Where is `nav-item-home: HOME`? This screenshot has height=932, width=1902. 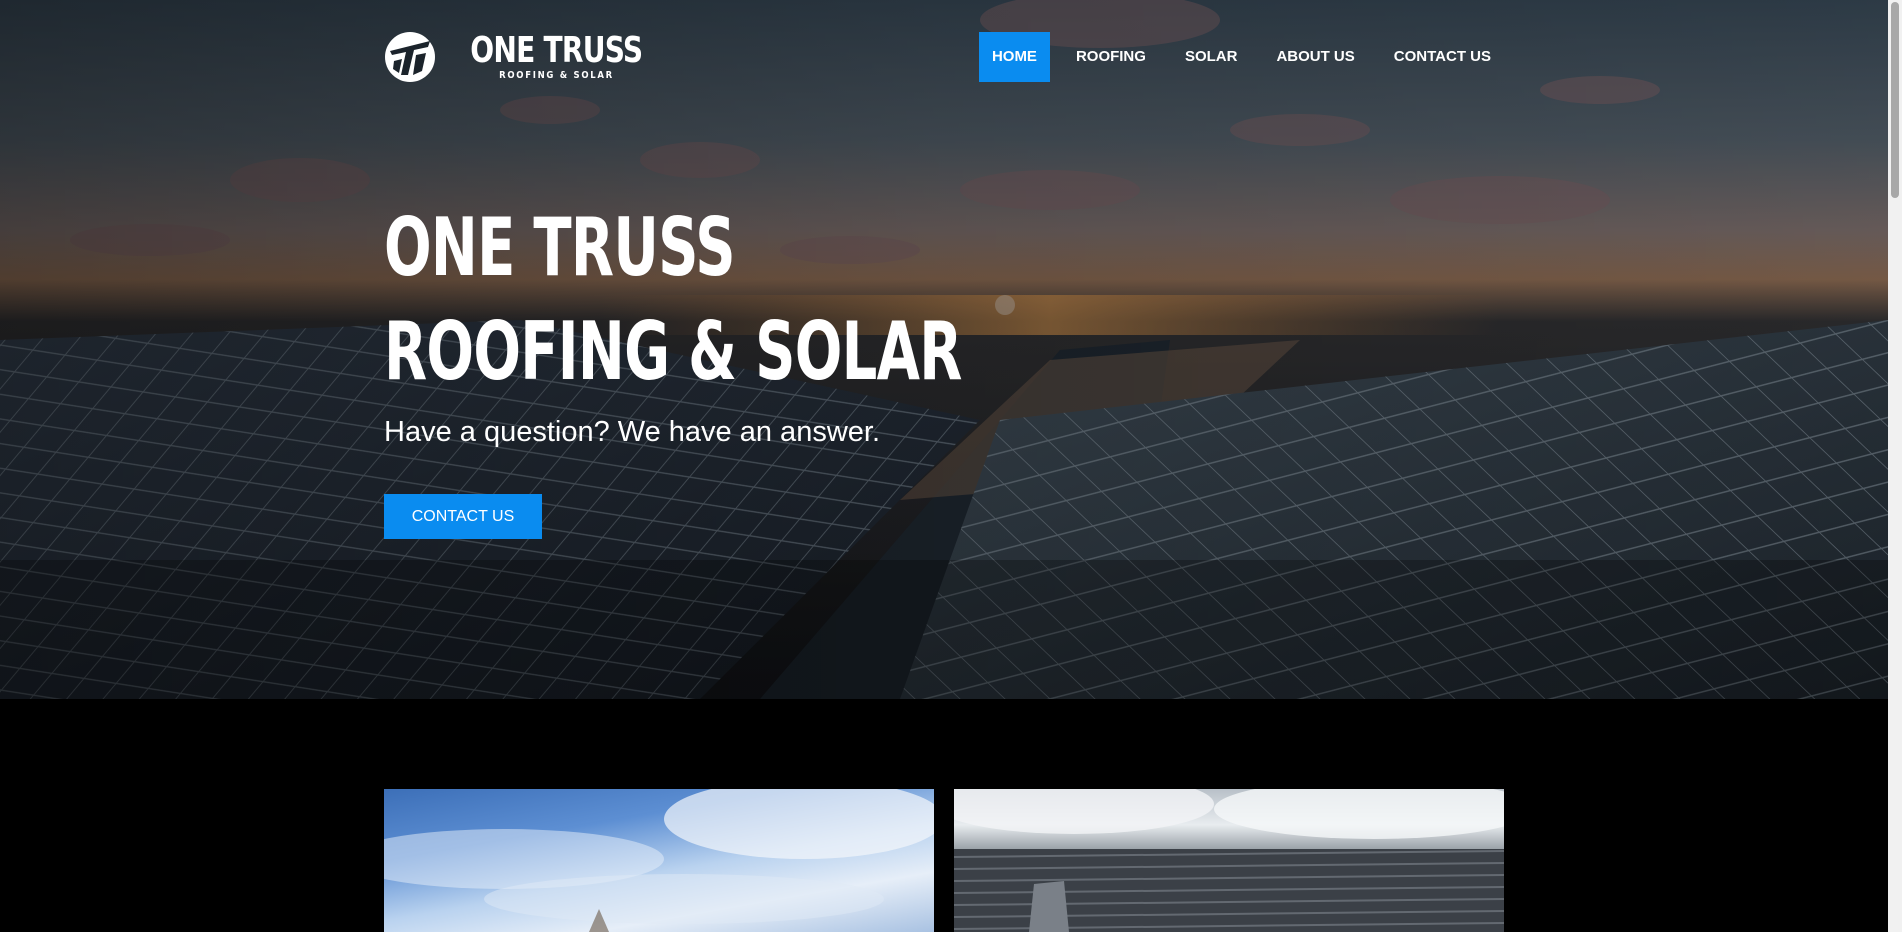
nav-item-home: HOME is located at coordinates (1014, 57).